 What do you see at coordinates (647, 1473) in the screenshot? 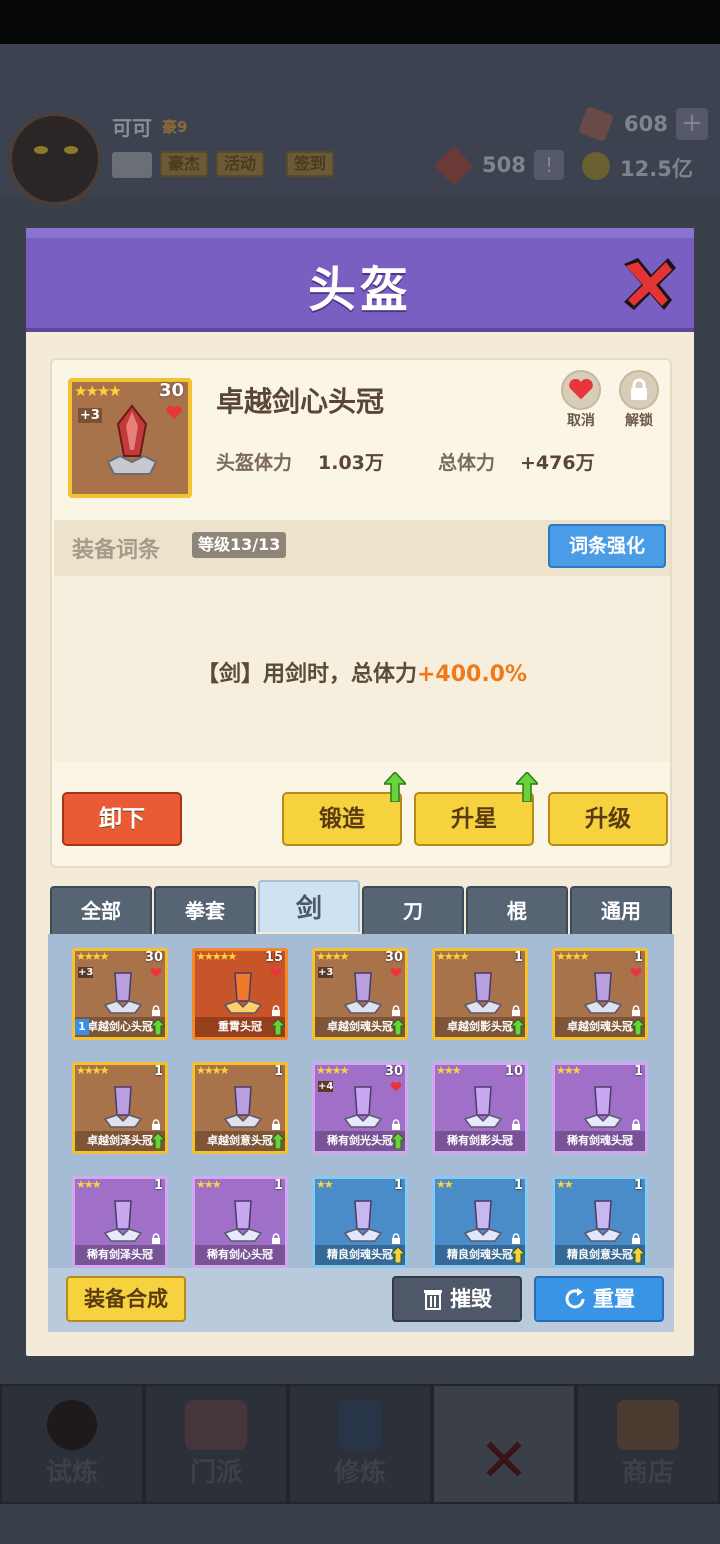
I see `nav-shop-label: 商店` at bounding box center [647, 1473].